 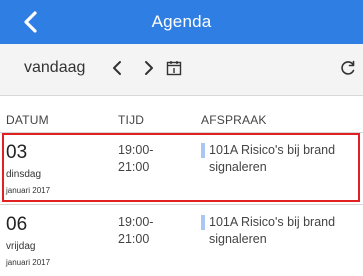 What do you see at coordinates (17, 224) in the screenshot?
I see `row-day: 06` at bounding box center [17, 224].